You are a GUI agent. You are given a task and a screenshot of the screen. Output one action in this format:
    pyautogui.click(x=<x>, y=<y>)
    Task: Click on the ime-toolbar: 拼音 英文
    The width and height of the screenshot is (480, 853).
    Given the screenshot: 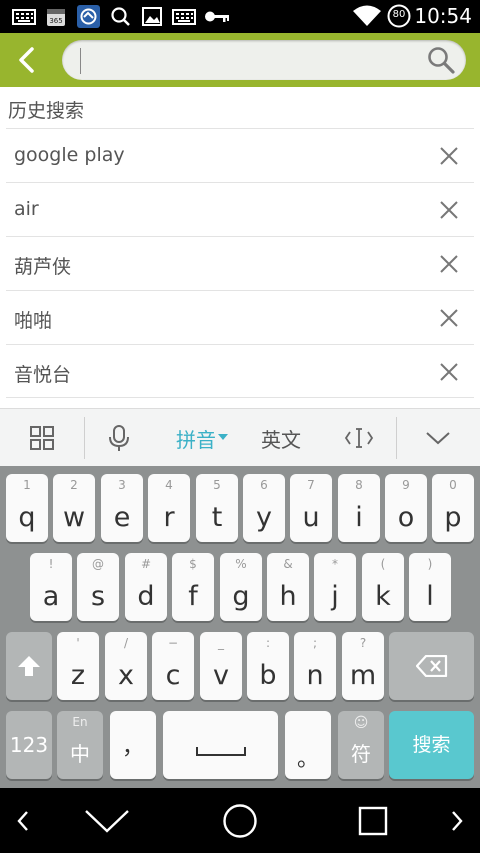 What is the action you would take?
    pyautogui.click(x=240, y=437)
    